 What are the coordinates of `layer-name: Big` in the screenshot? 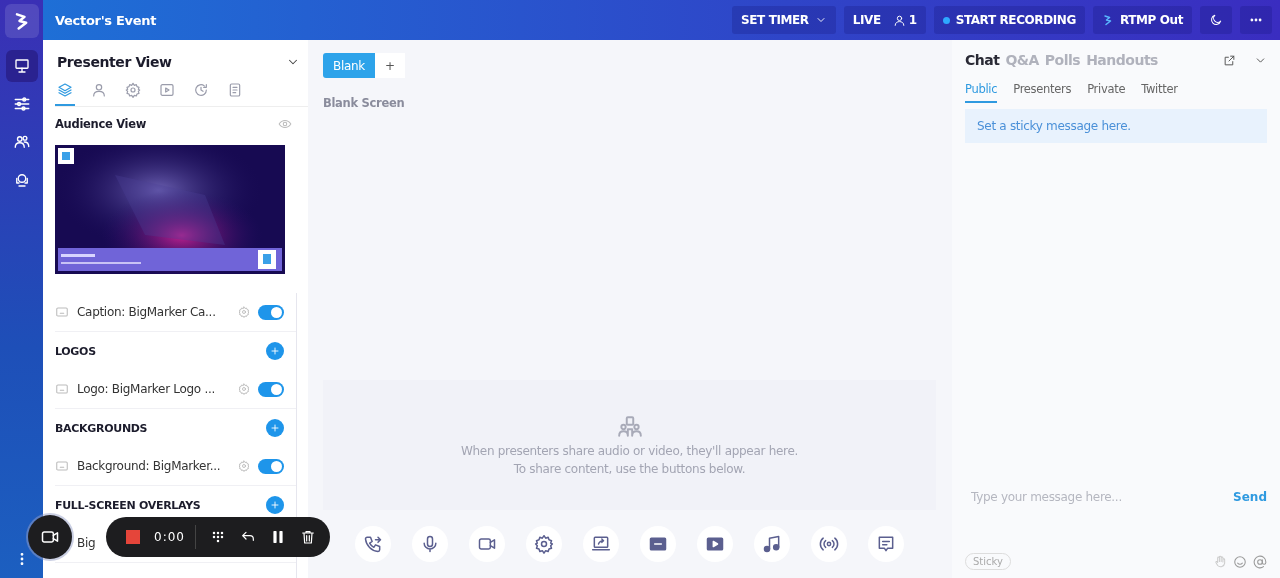 It's located at (86, 543).